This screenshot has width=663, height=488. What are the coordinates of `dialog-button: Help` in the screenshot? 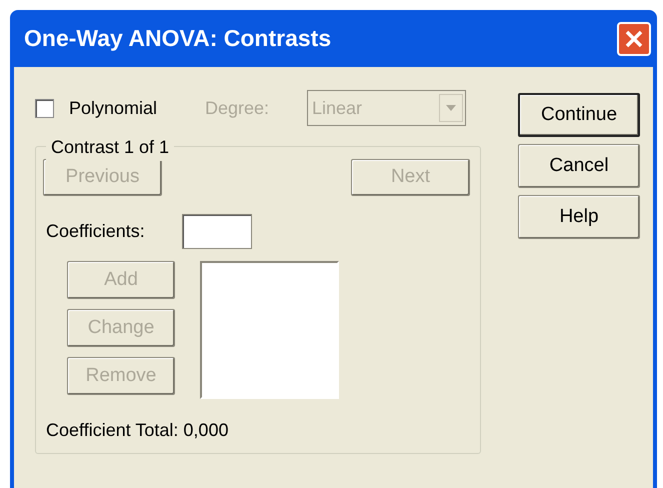 It's located at (579, 217).